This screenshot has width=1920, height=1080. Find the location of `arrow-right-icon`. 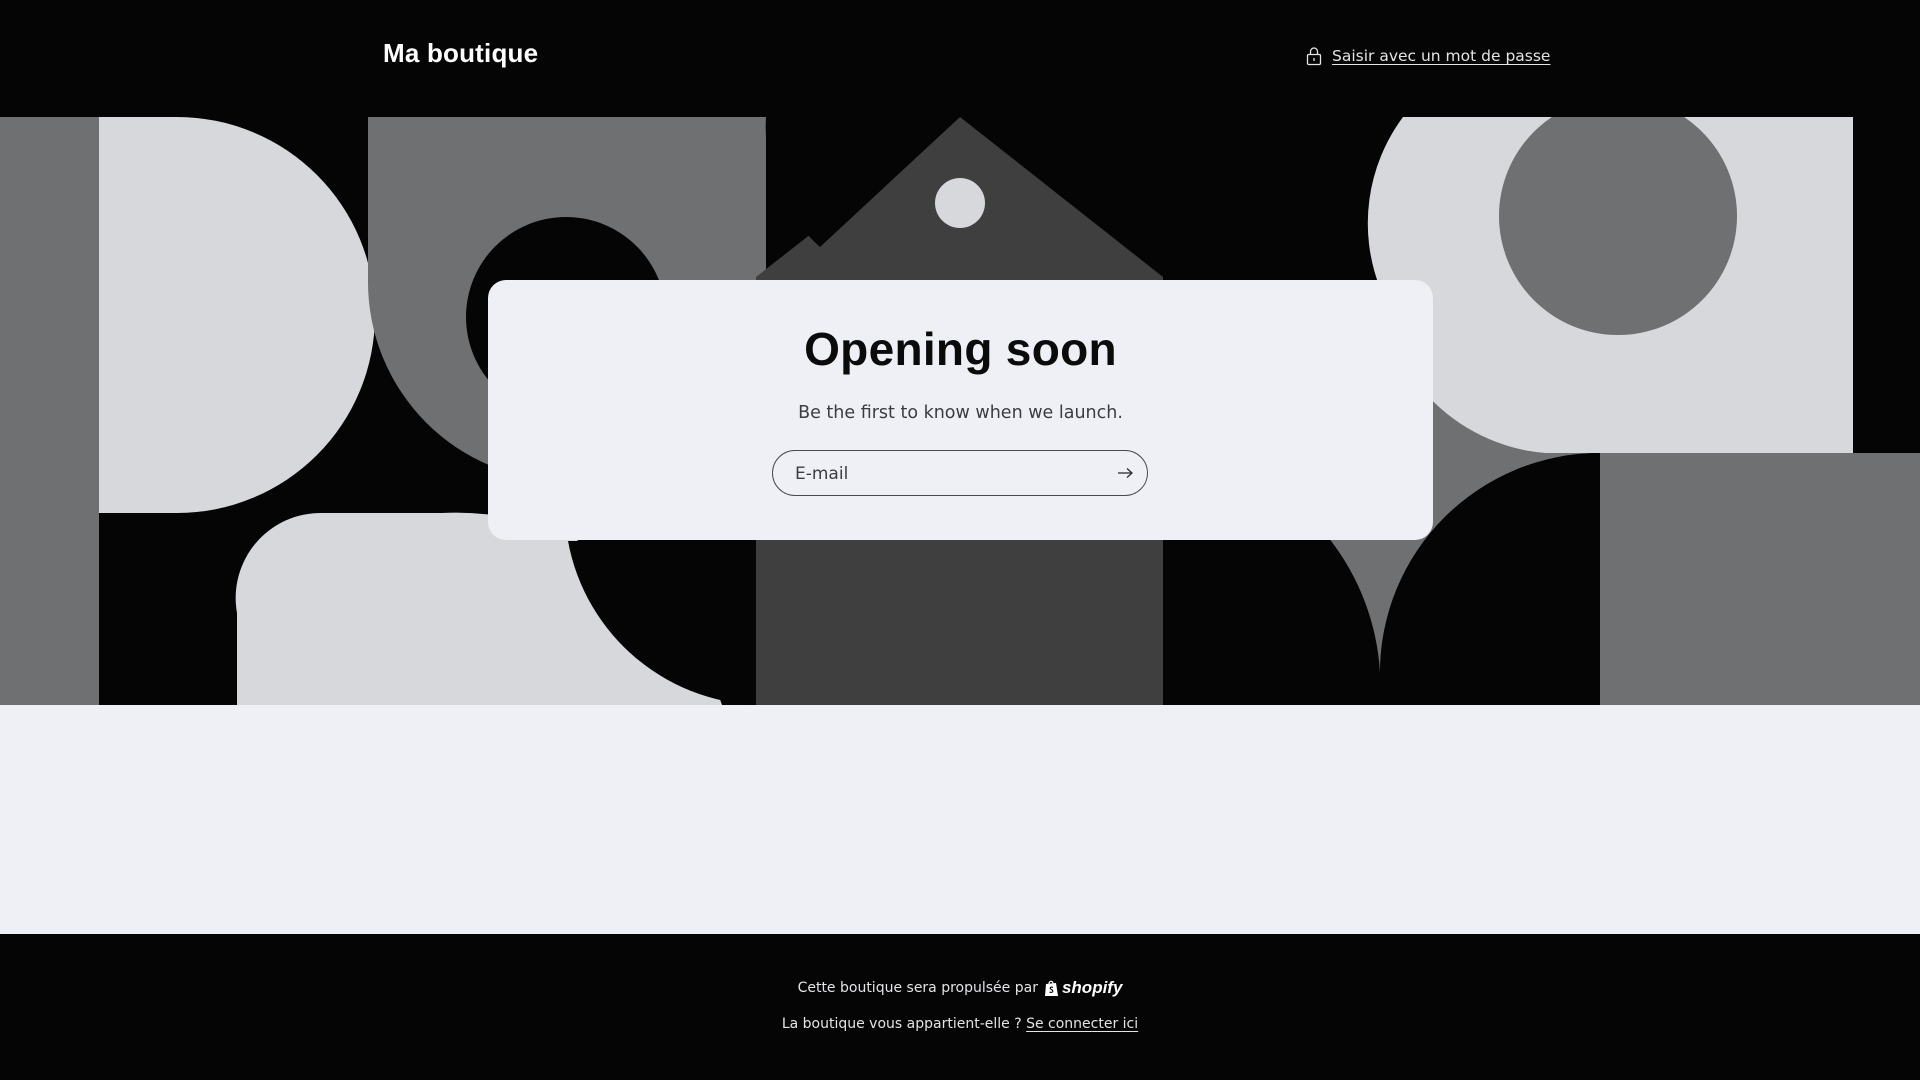

arrow-right-icon is located at coordinates (1125, 473).